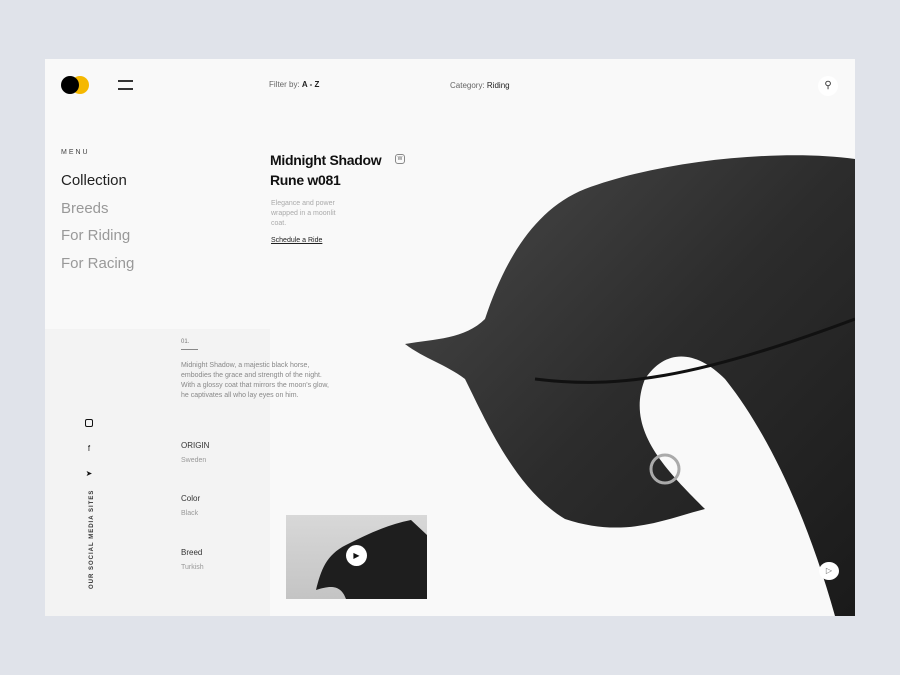  Describe the element at coordinates (829, 571) in the screenshot. I see `tag-icon: ▷` at that location.